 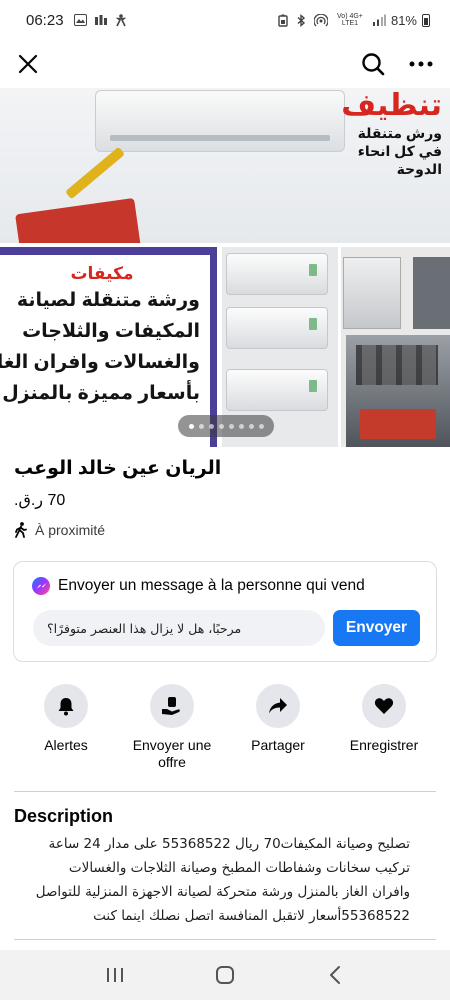 I want to click on make-offer-button: Envoyer une offre, so click(x=172, y=727).